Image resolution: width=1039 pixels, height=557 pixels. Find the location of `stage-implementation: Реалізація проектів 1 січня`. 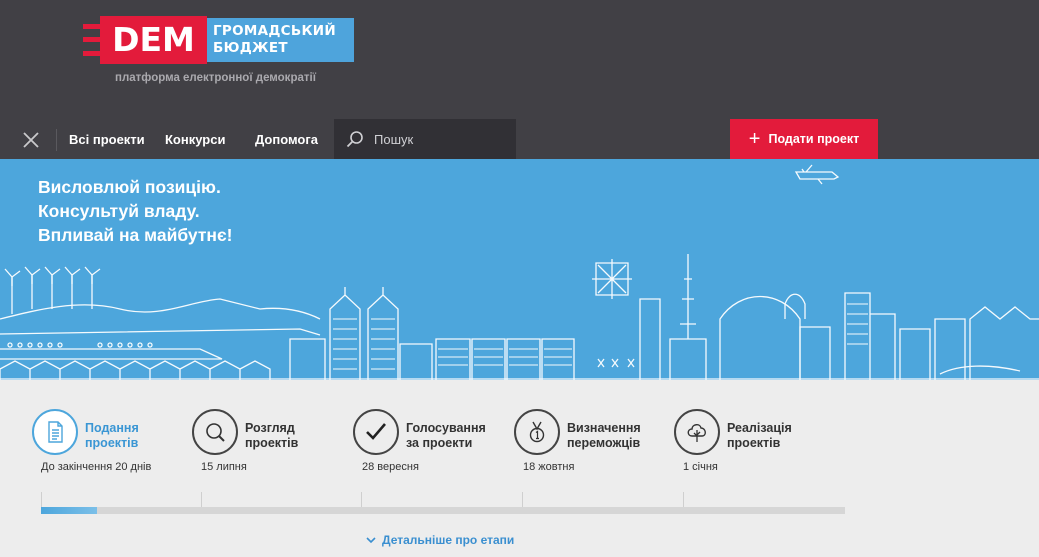

stage-implementation: Реалізація проектів 1 січня is located at coordinates (754, 444).